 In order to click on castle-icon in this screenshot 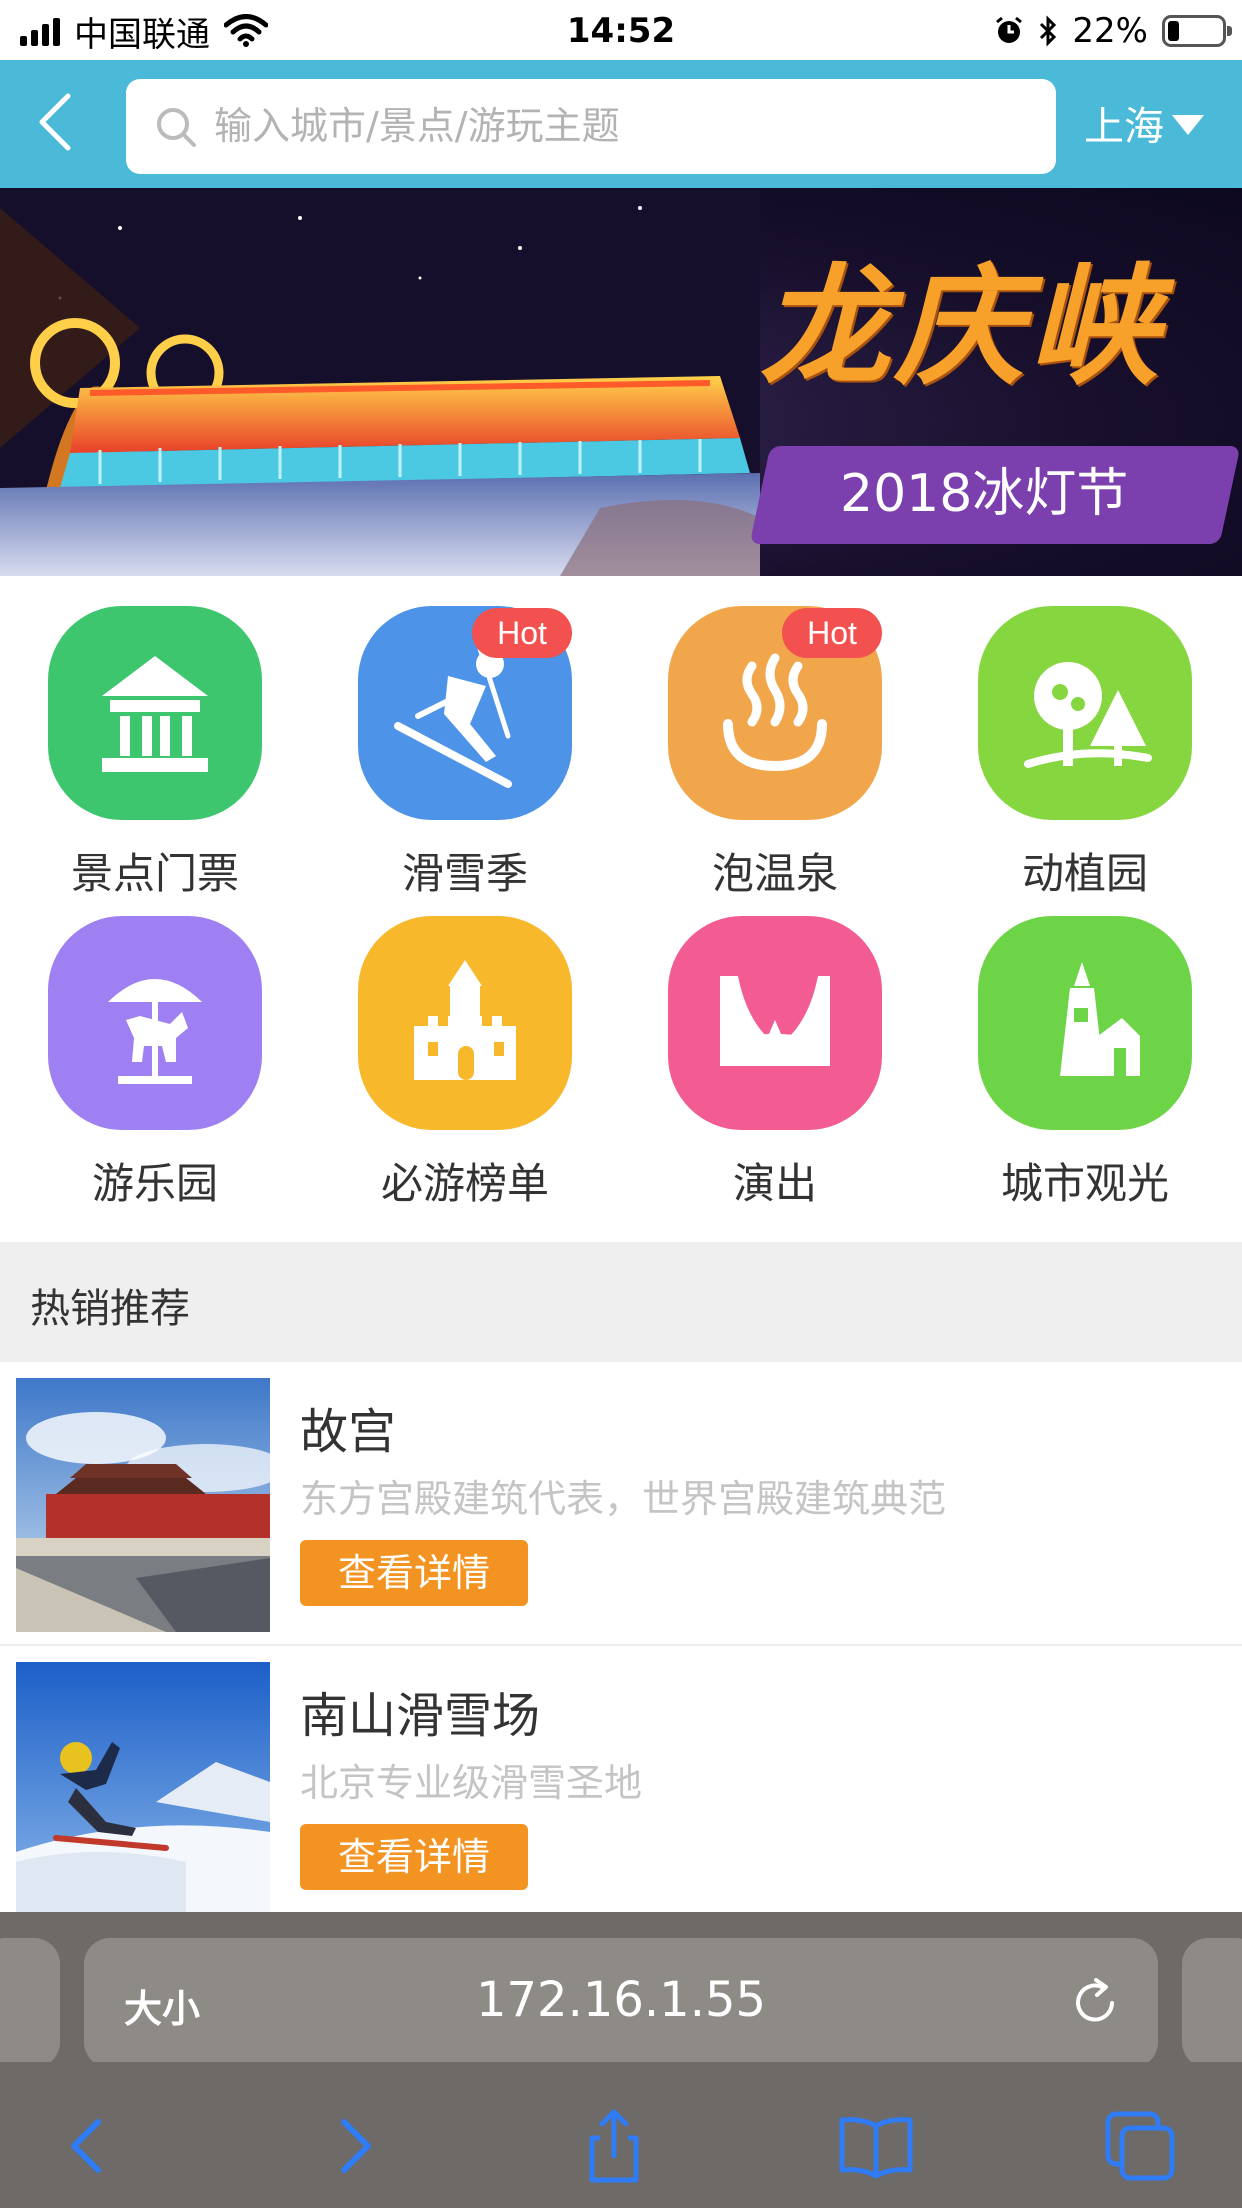, I will do `click(465, 1020)`.